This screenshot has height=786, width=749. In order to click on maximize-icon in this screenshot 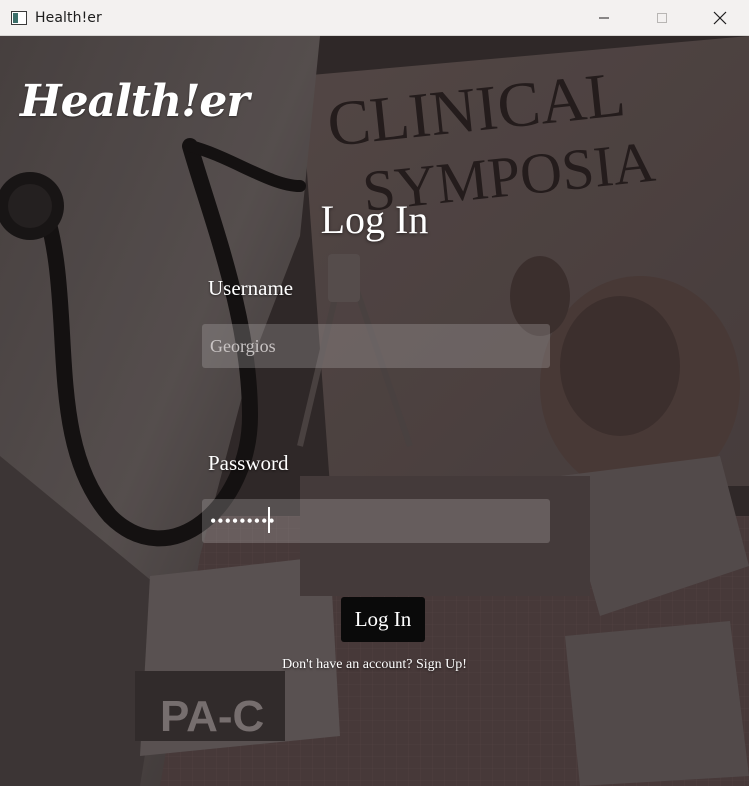, I will do `click(662, 18)`.